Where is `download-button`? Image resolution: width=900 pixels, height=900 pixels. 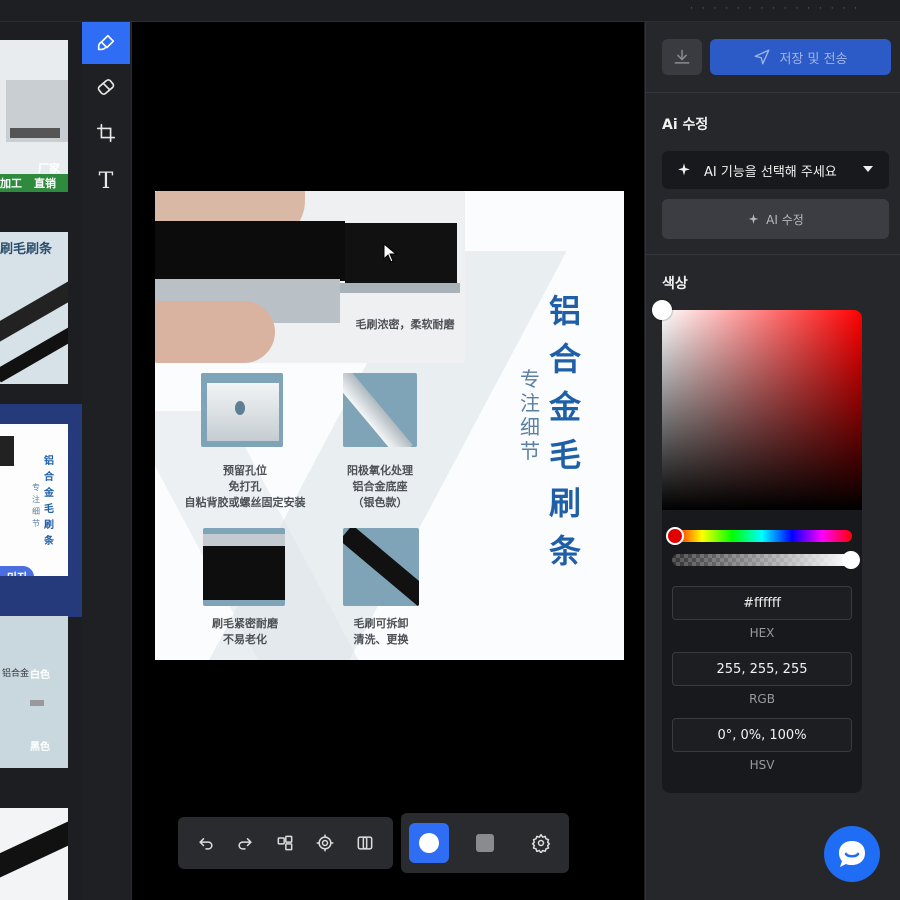 download-button is located at coordinates (682, 57).